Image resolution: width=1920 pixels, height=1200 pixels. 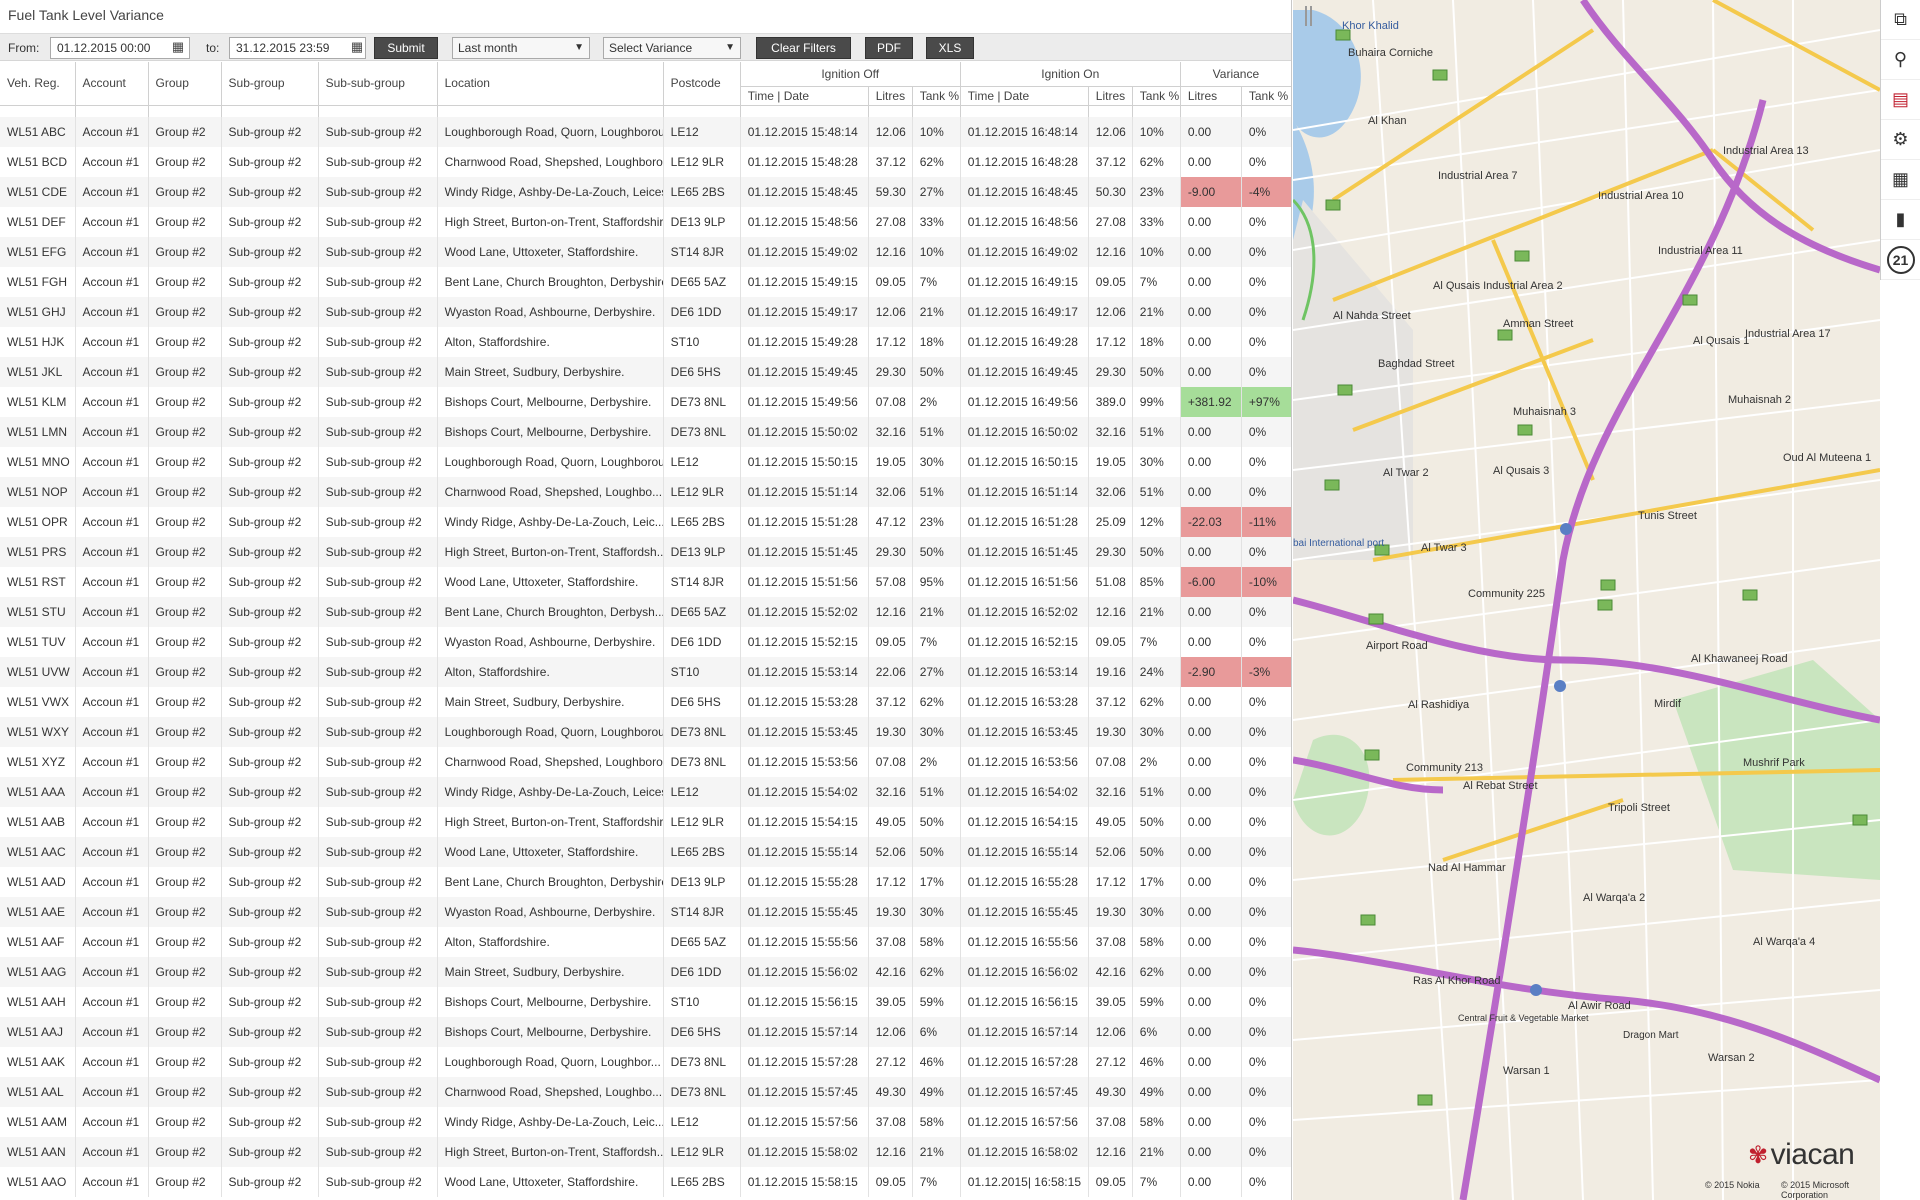 I want to click on header-off-litres: Litres, so click(x=890, y=95).